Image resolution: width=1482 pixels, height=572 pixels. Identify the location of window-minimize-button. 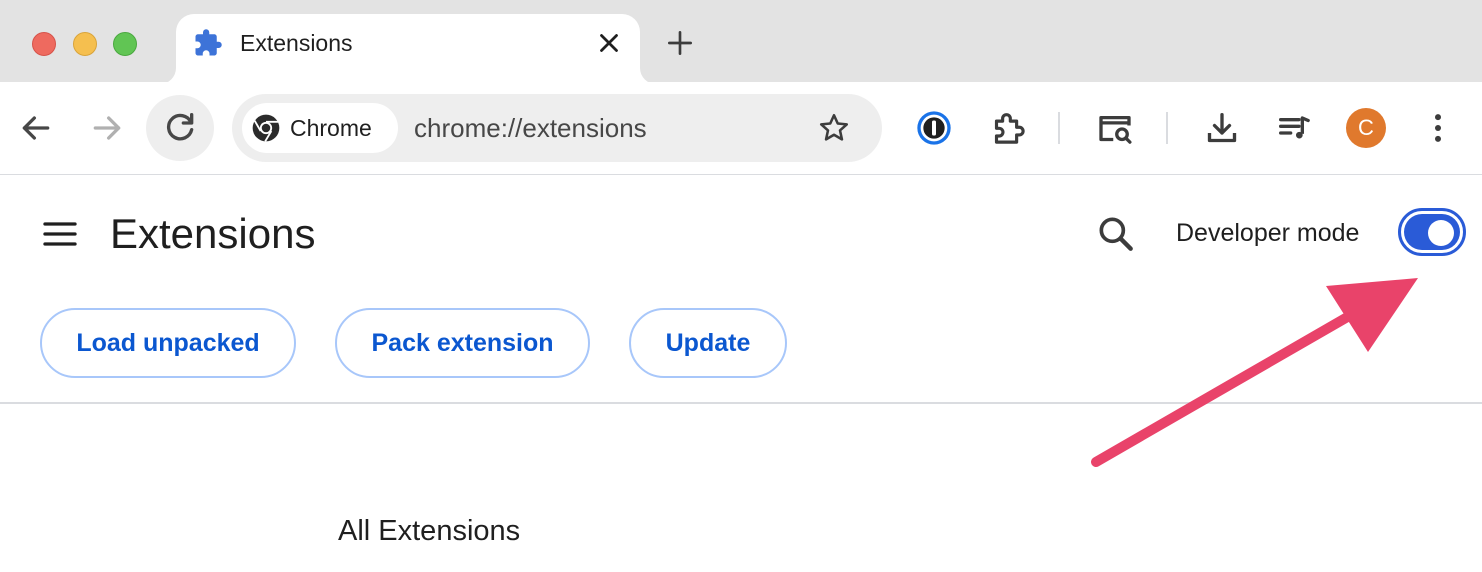
(85, 44).